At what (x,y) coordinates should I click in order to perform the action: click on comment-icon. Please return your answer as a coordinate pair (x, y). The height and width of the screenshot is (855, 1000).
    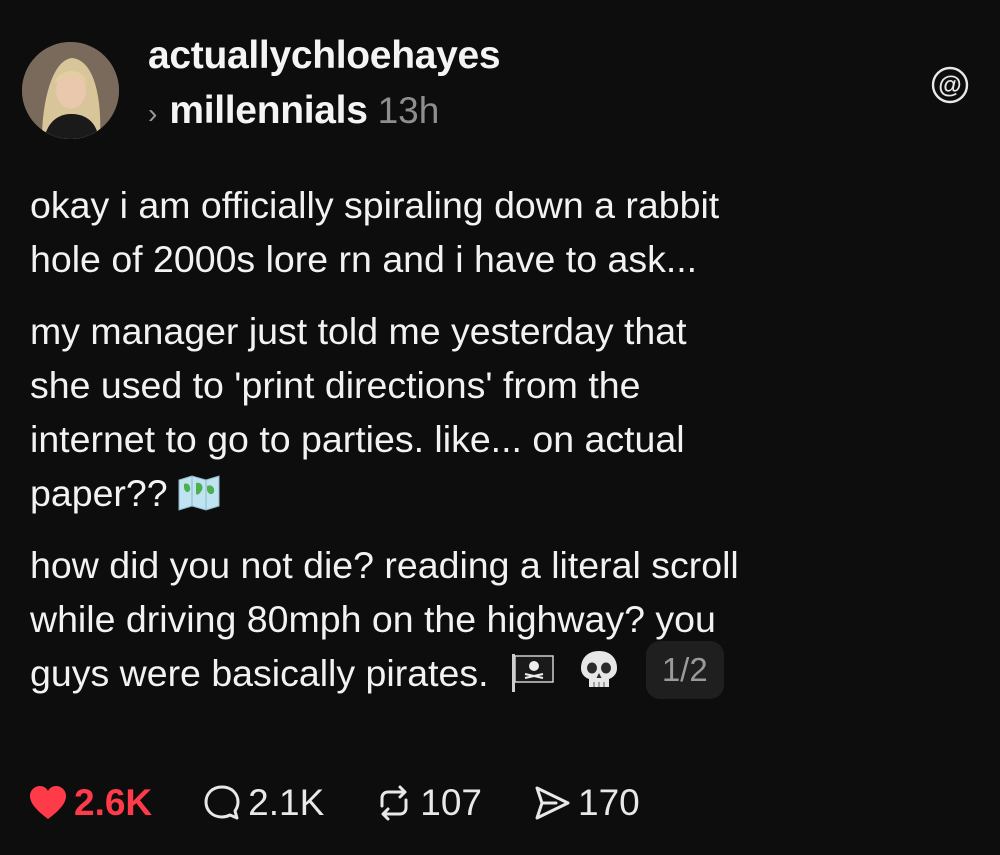
    Looking at the image, I should click on (222, 802).